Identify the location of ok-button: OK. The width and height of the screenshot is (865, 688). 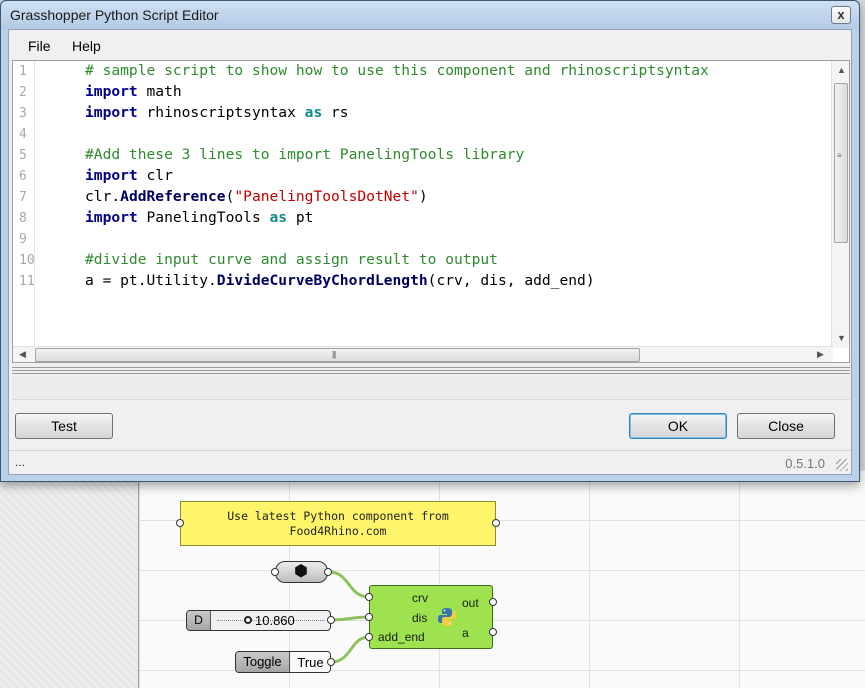
(678, 426).